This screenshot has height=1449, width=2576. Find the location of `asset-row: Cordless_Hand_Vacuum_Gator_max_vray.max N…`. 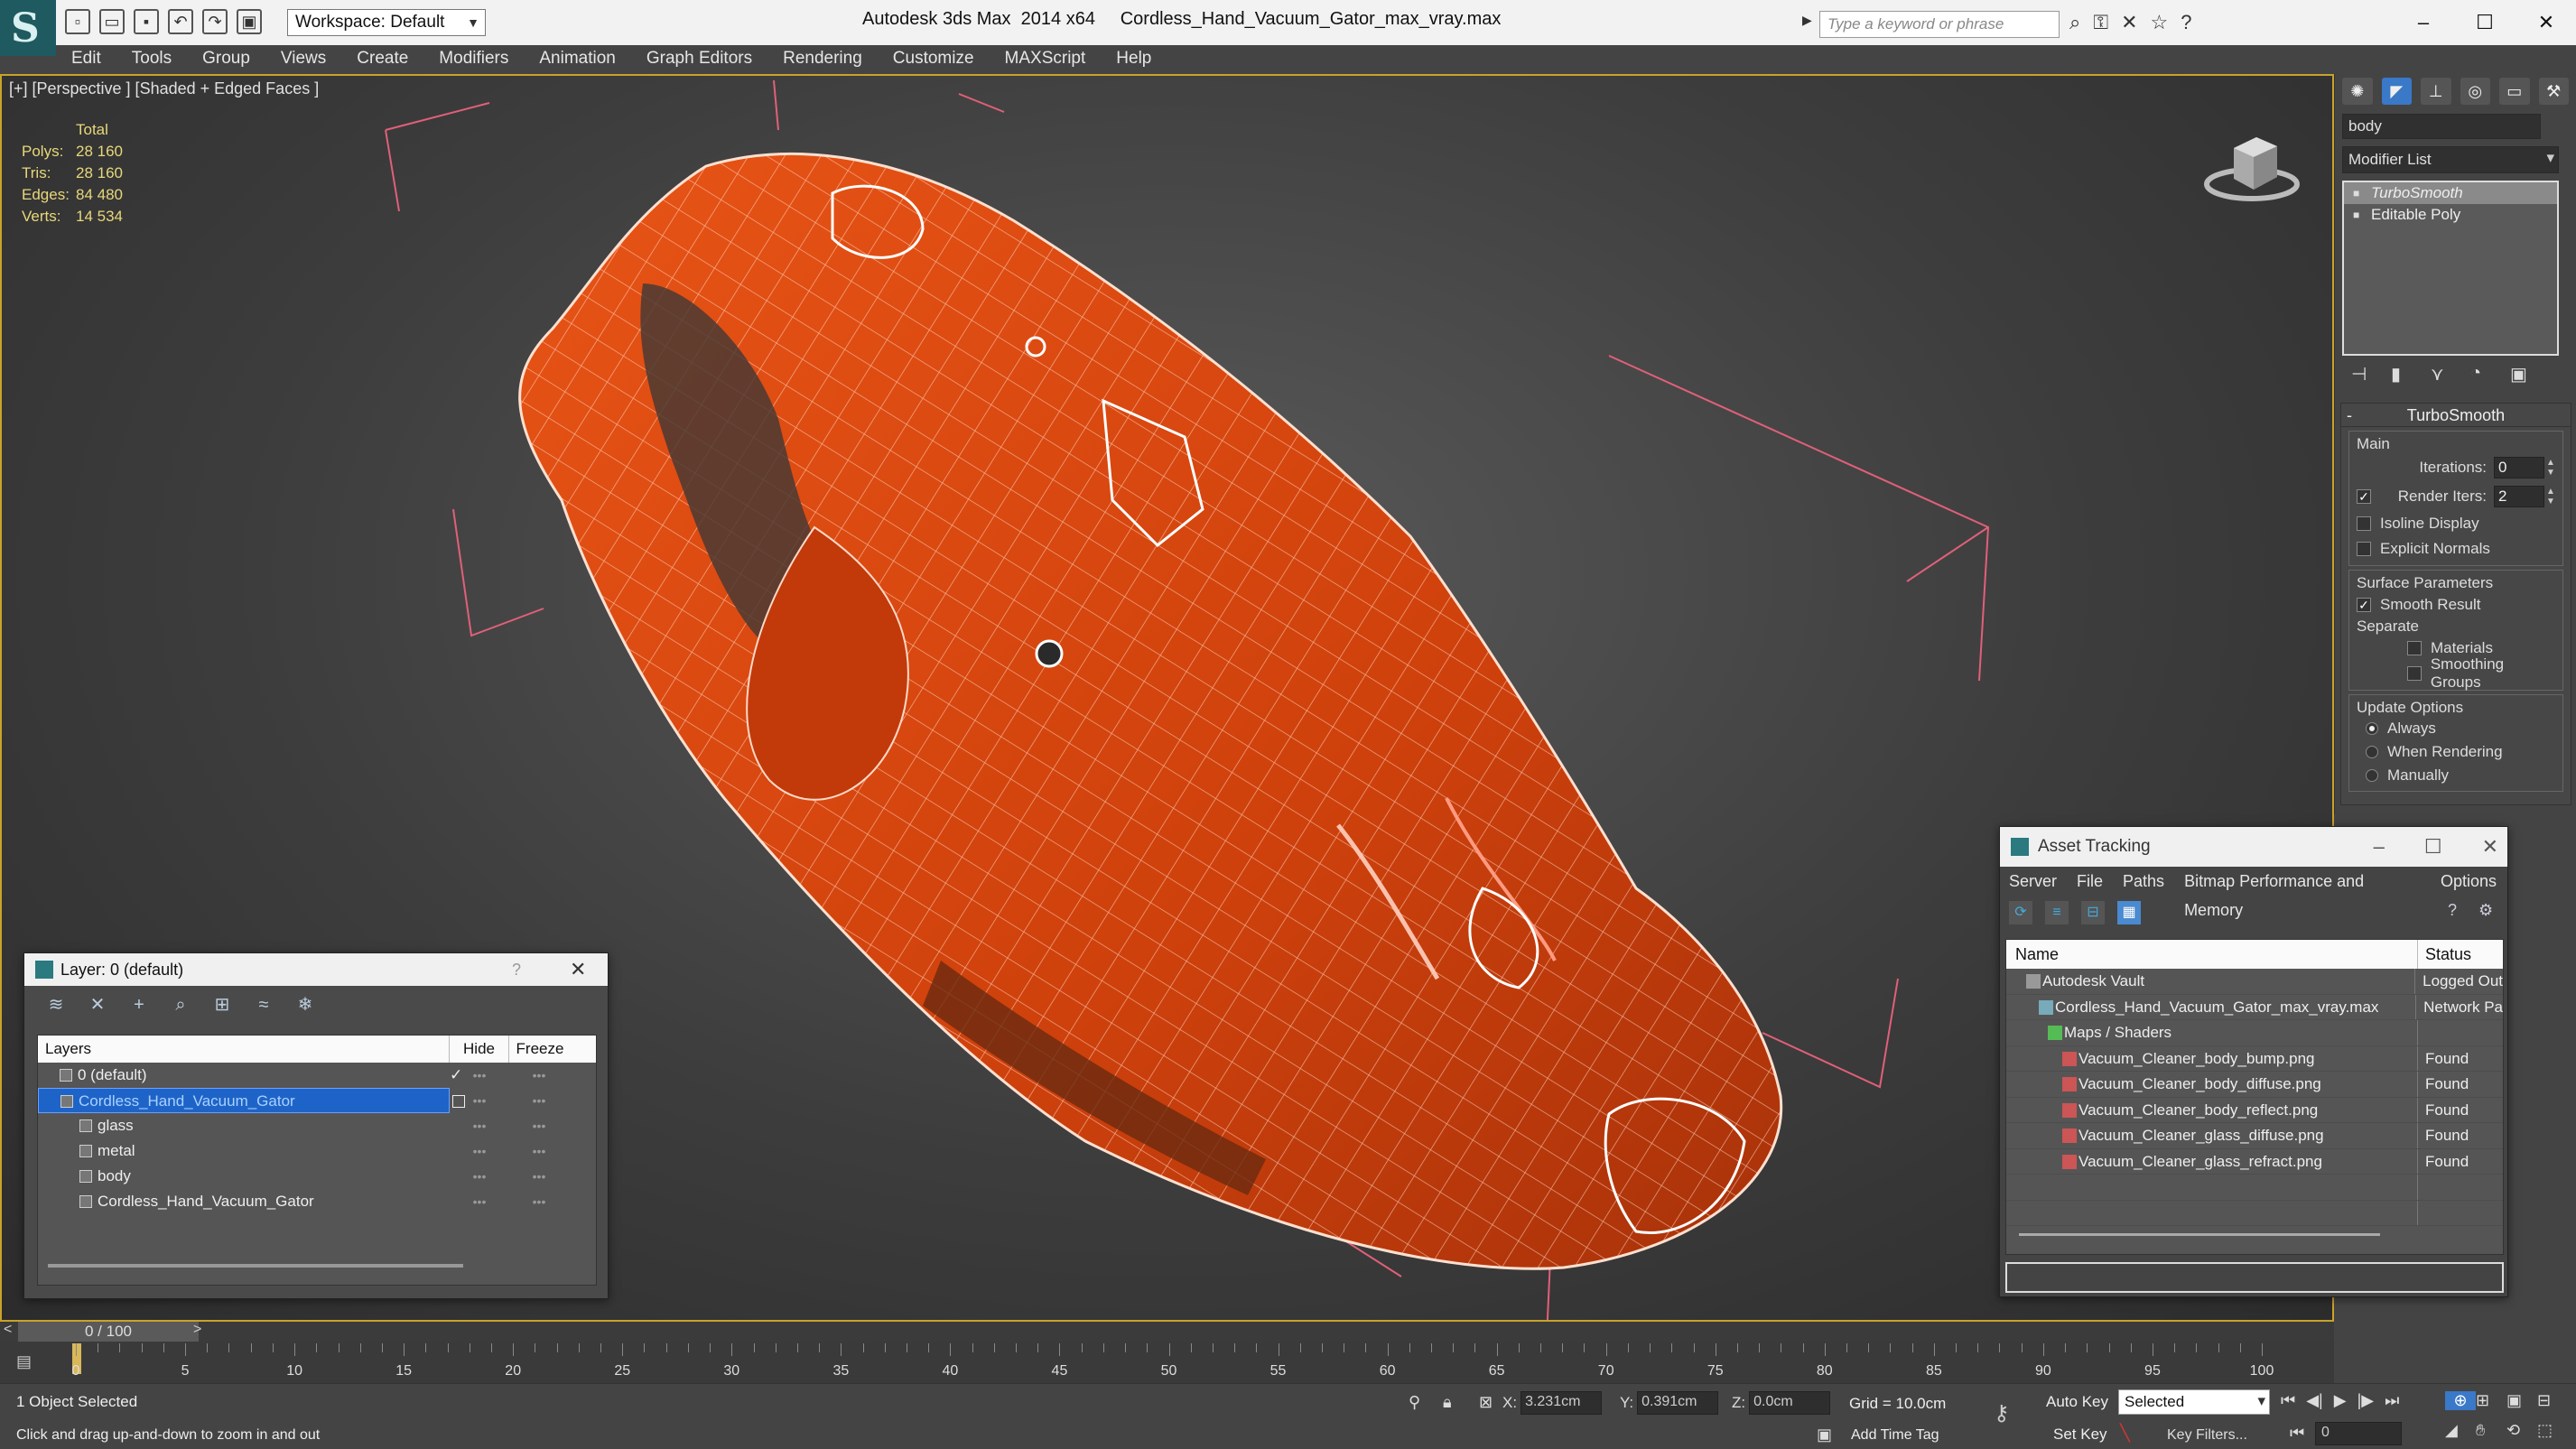

asset-row: Cordless_Hand_Vacuum_Gator_max_vray.max N… is located at coordinates (2254, 1007).